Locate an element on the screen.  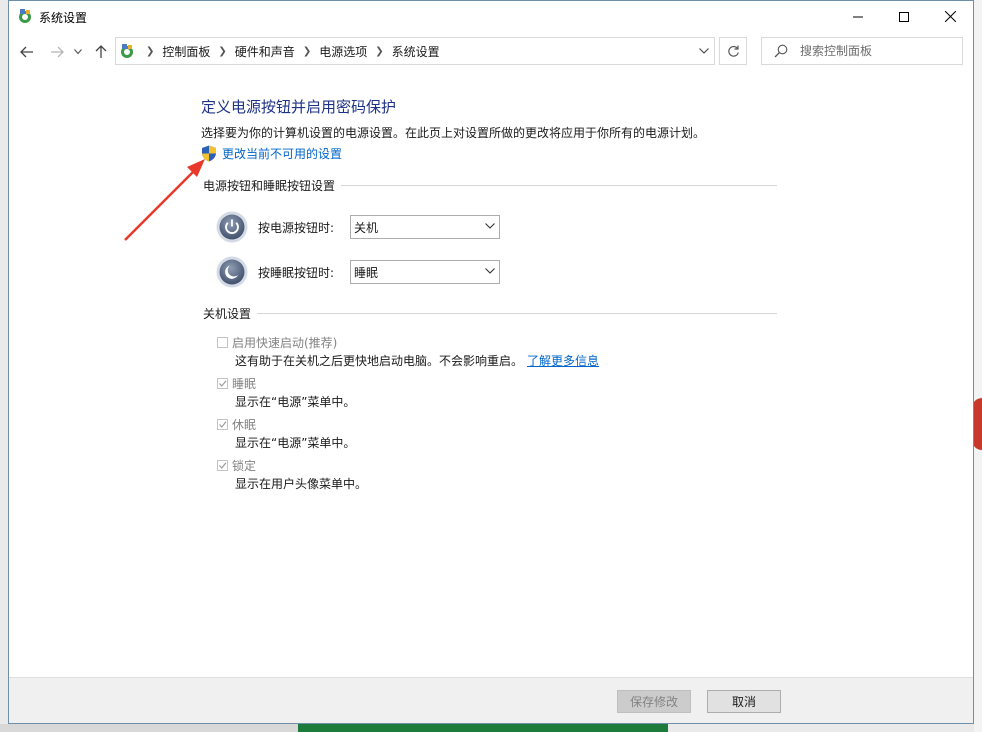
refresh-icon is located at coordinates (733, 51).